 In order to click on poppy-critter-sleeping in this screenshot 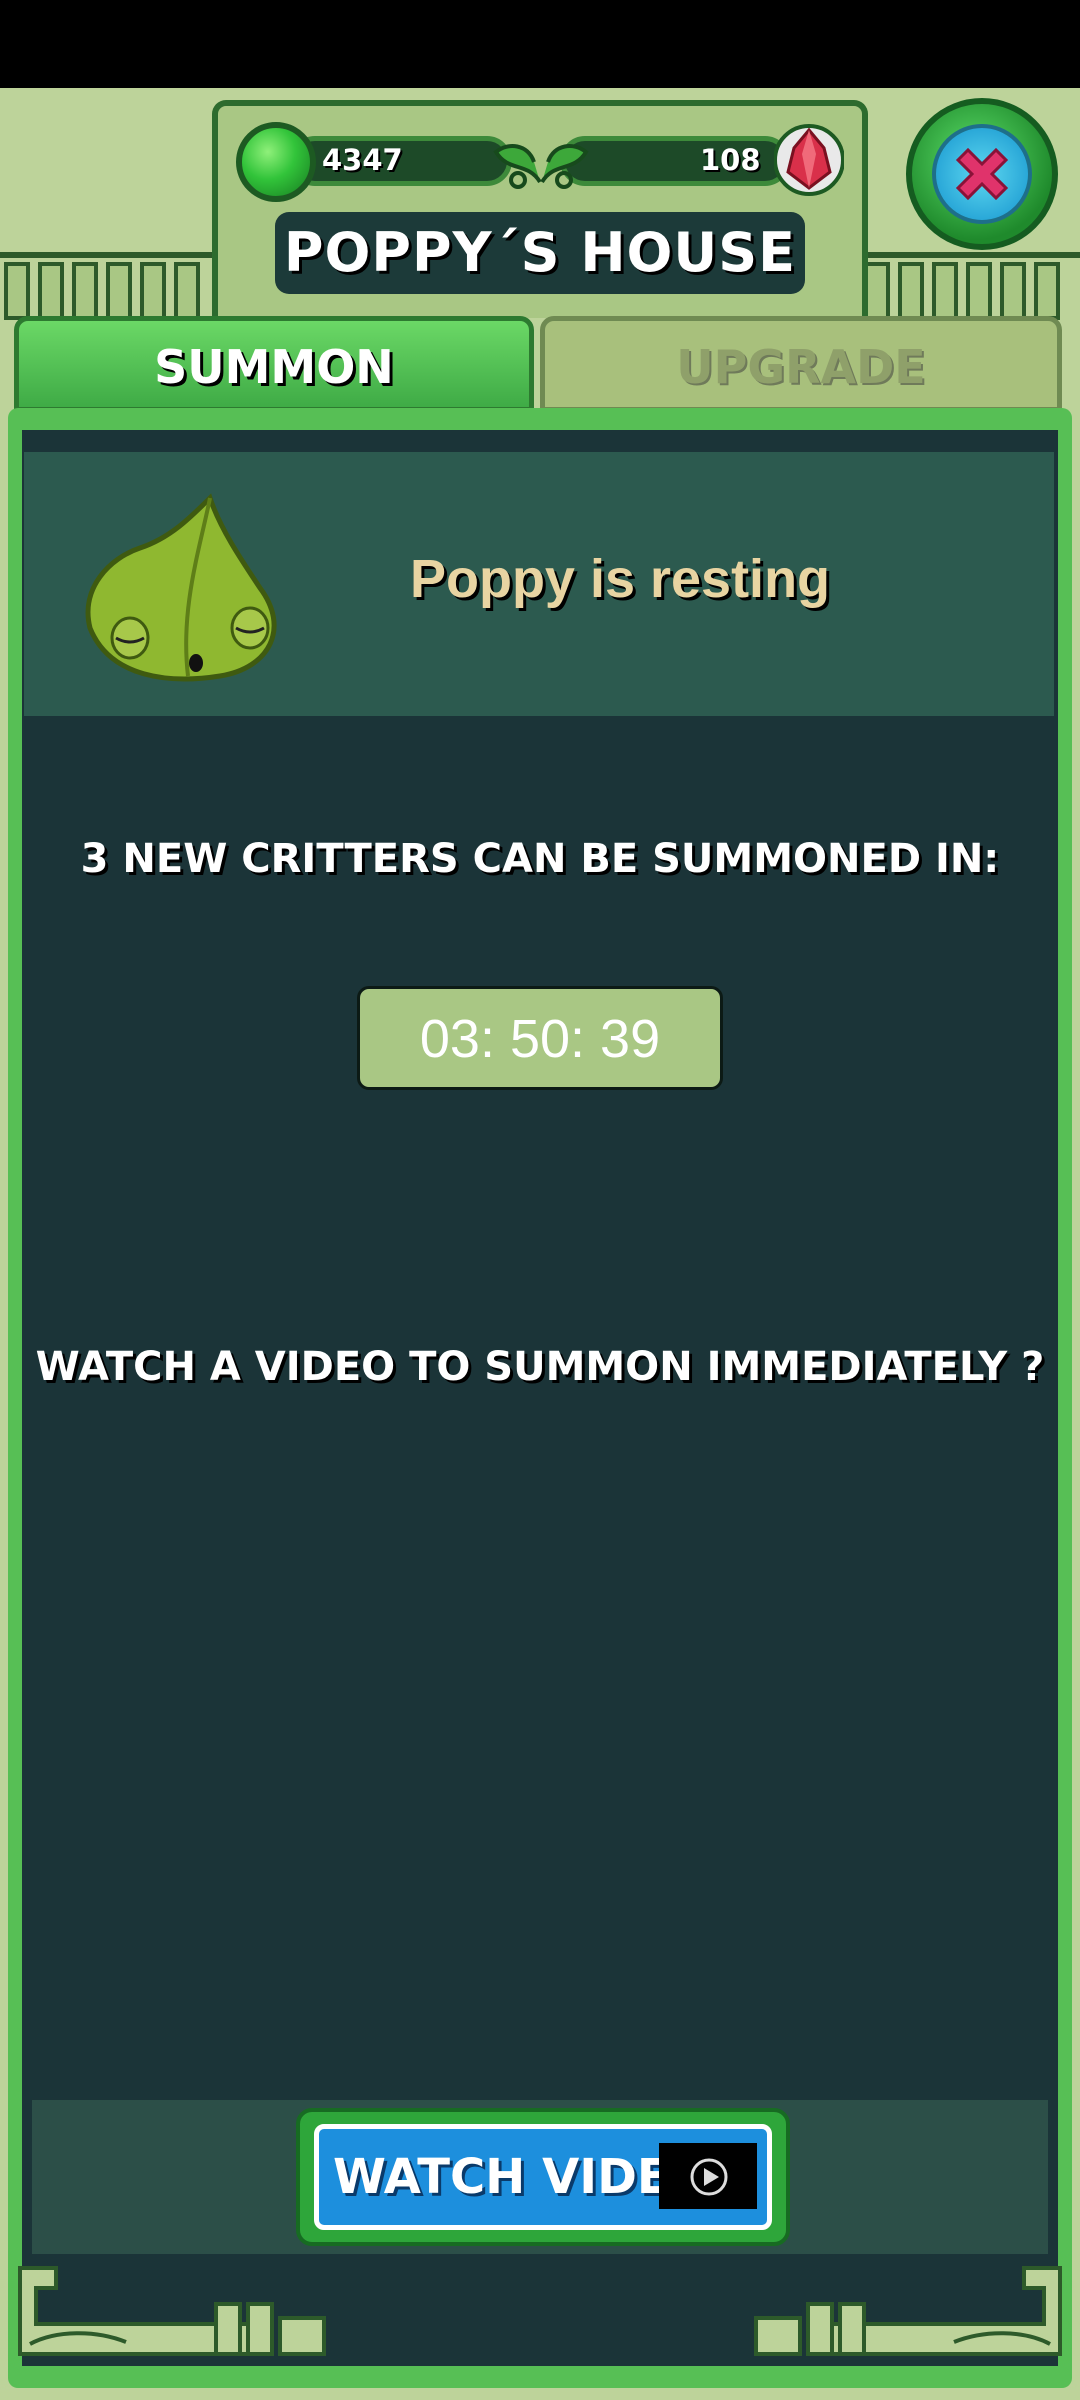, I will do `click(181, 587)`.